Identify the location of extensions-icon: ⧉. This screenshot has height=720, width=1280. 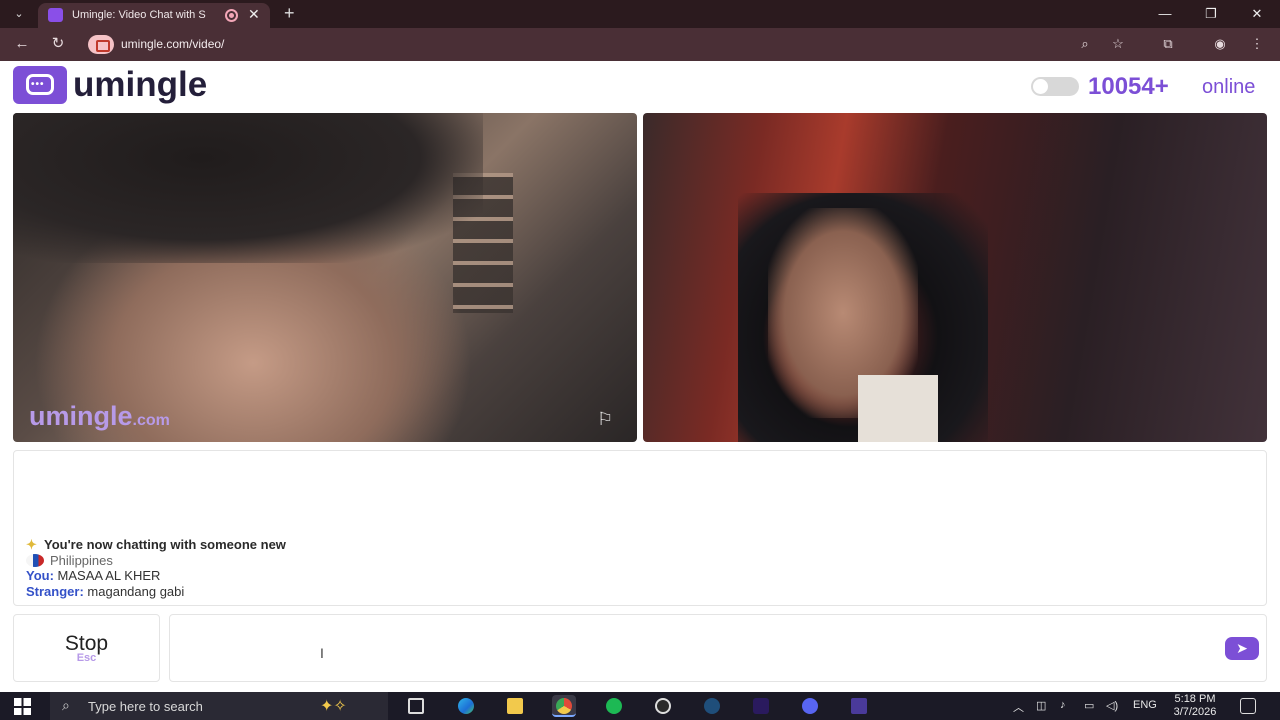
(1168, 44).